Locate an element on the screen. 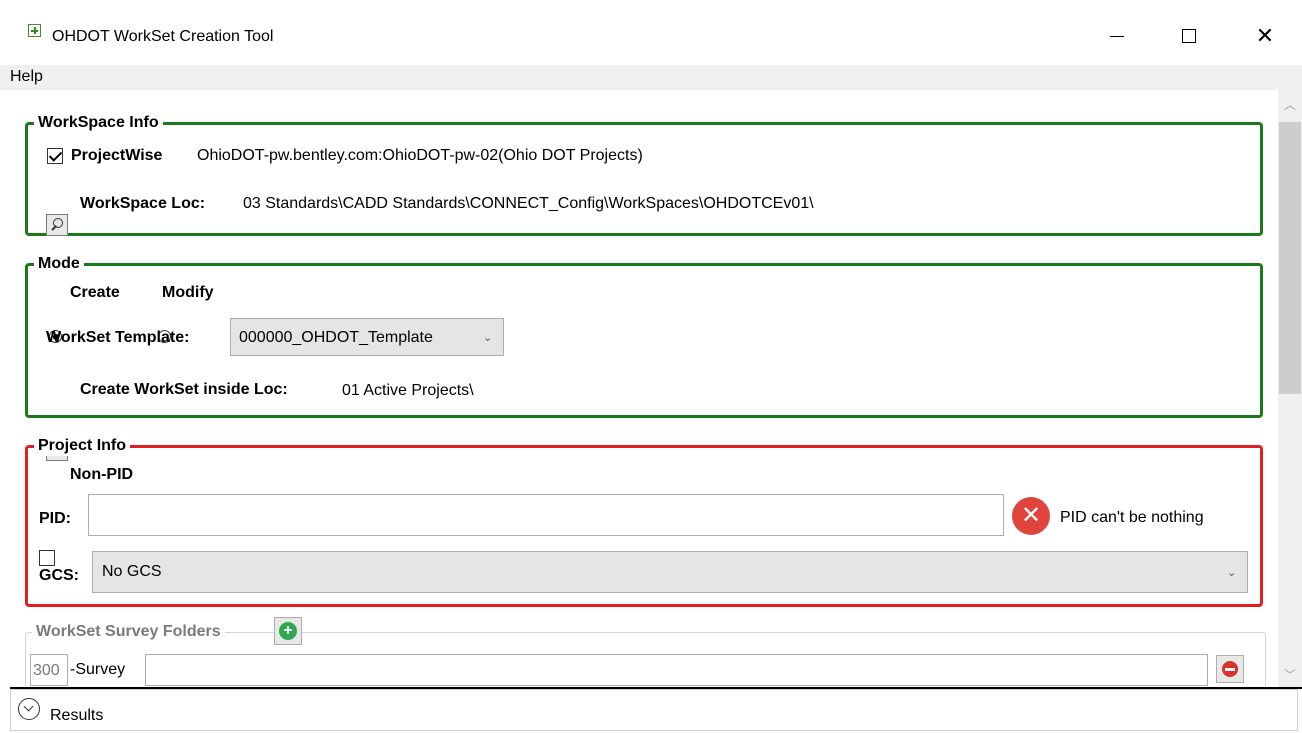 The width and height of the screenshot is (1302, 733). mode-title: Mode is located at coordinates (59, 264).